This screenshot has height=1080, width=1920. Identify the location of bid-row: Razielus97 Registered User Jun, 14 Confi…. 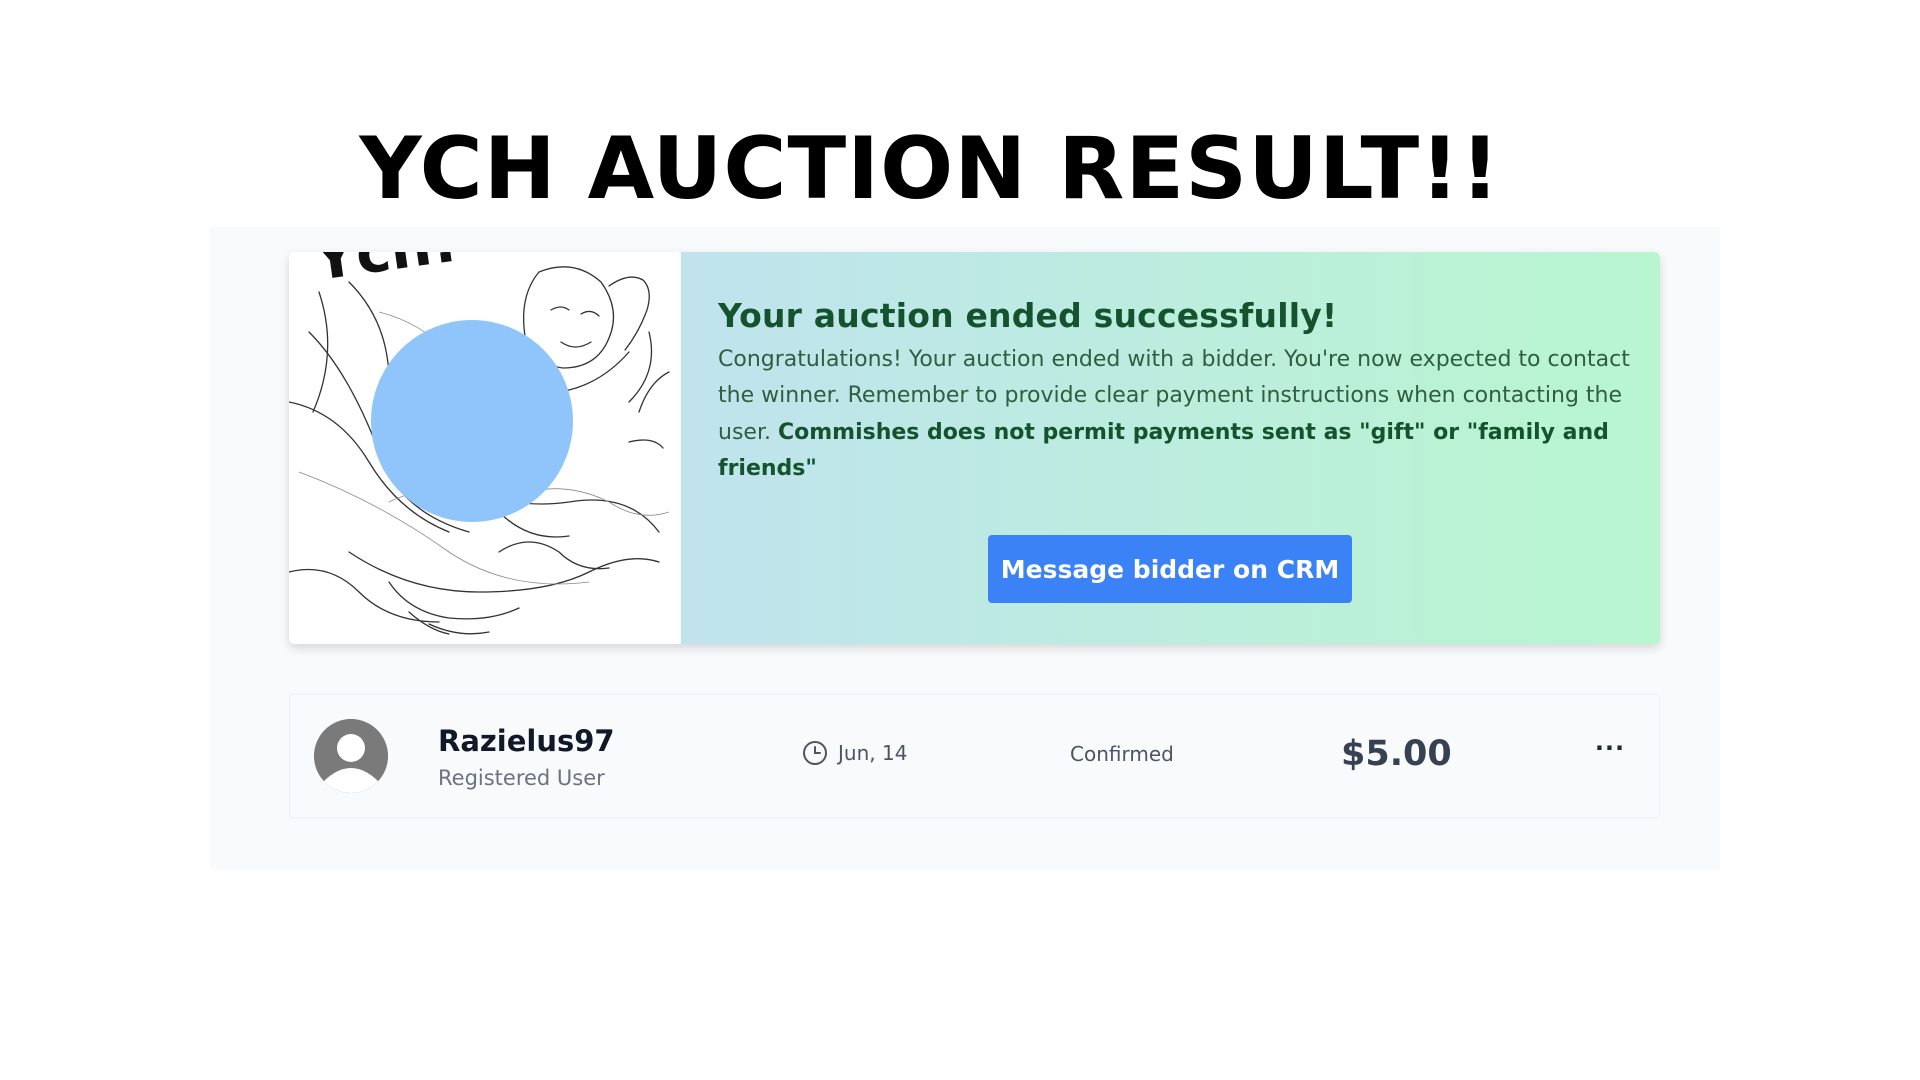
(974, 756).